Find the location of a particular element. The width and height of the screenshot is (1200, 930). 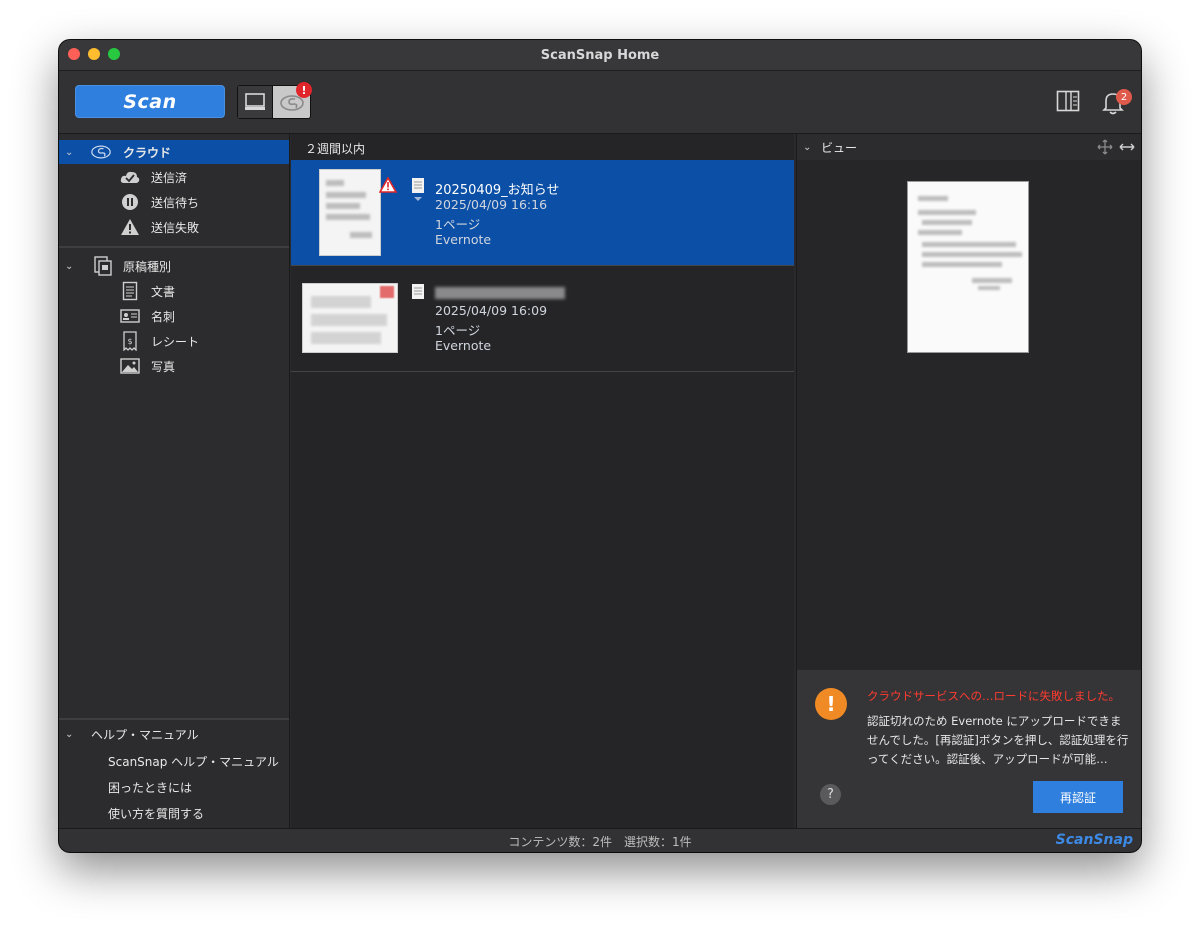

sidebar-item-label: 送信済 is located at coordinates (169, 177).